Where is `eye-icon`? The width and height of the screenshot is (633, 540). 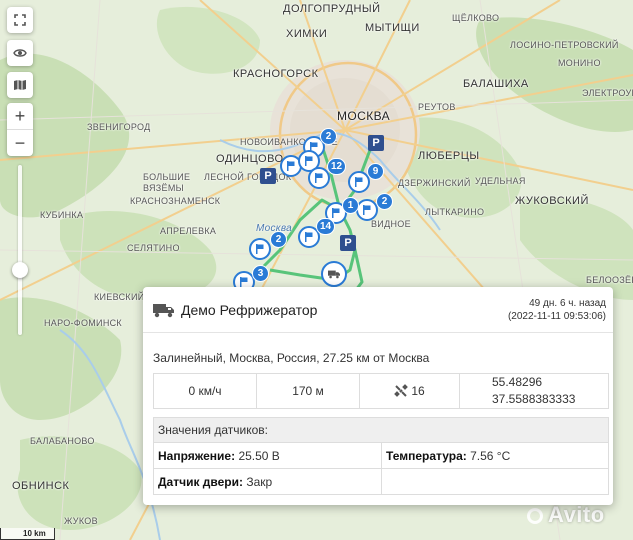 eye-icon is located at coordinates (20, 53).